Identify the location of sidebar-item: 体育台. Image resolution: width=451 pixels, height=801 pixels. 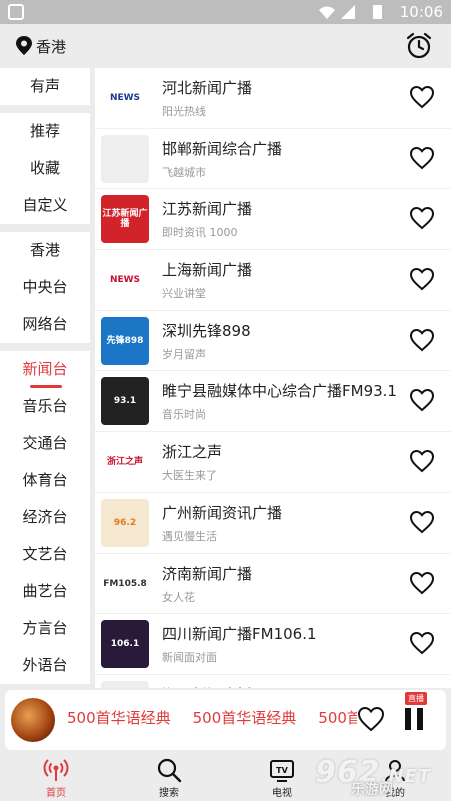
(45, 480).